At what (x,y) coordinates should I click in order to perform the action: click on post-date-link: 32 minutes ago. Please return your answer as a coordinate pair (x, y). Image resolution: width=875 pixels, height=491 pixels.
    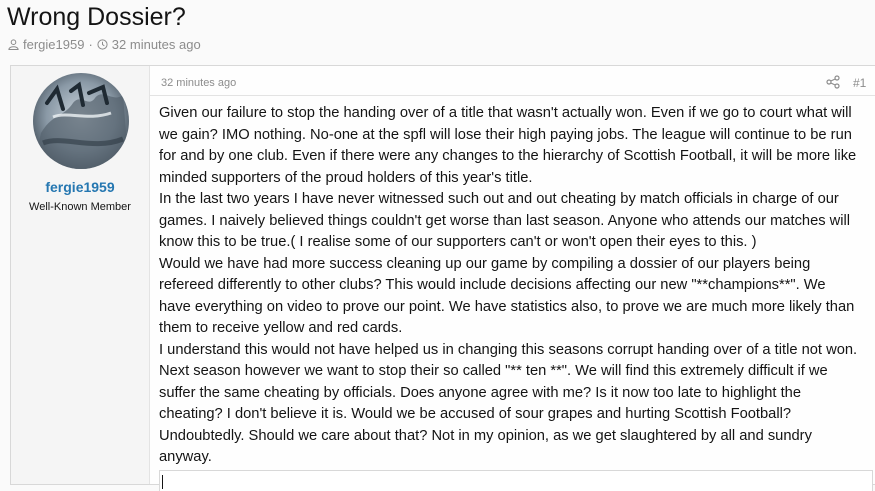
    Looking at the image, I should click on (198, 83).